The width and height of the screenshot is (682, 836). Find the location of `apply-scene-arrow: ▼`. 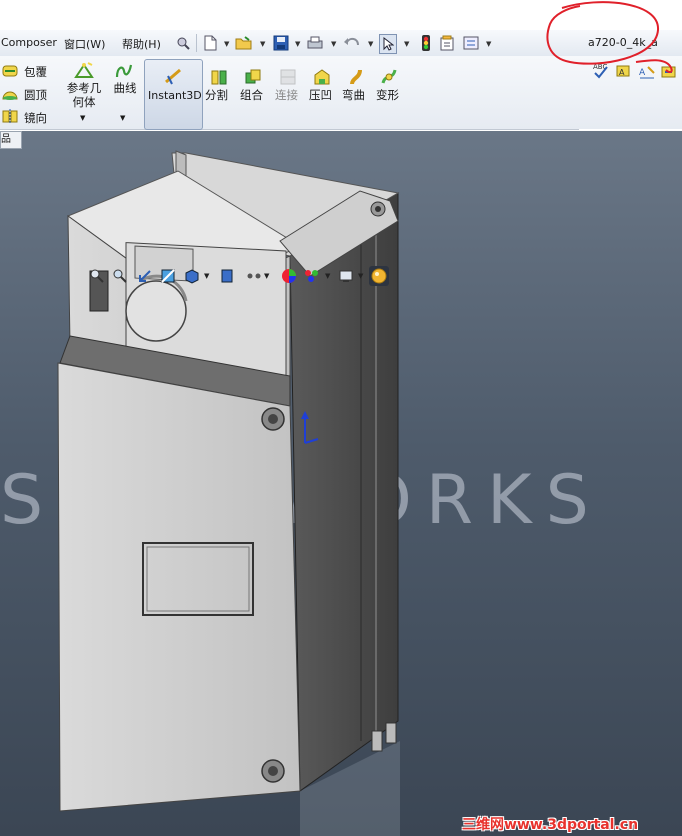

apply-scene-arrow: ▼ is located at coordinates (327, 276).